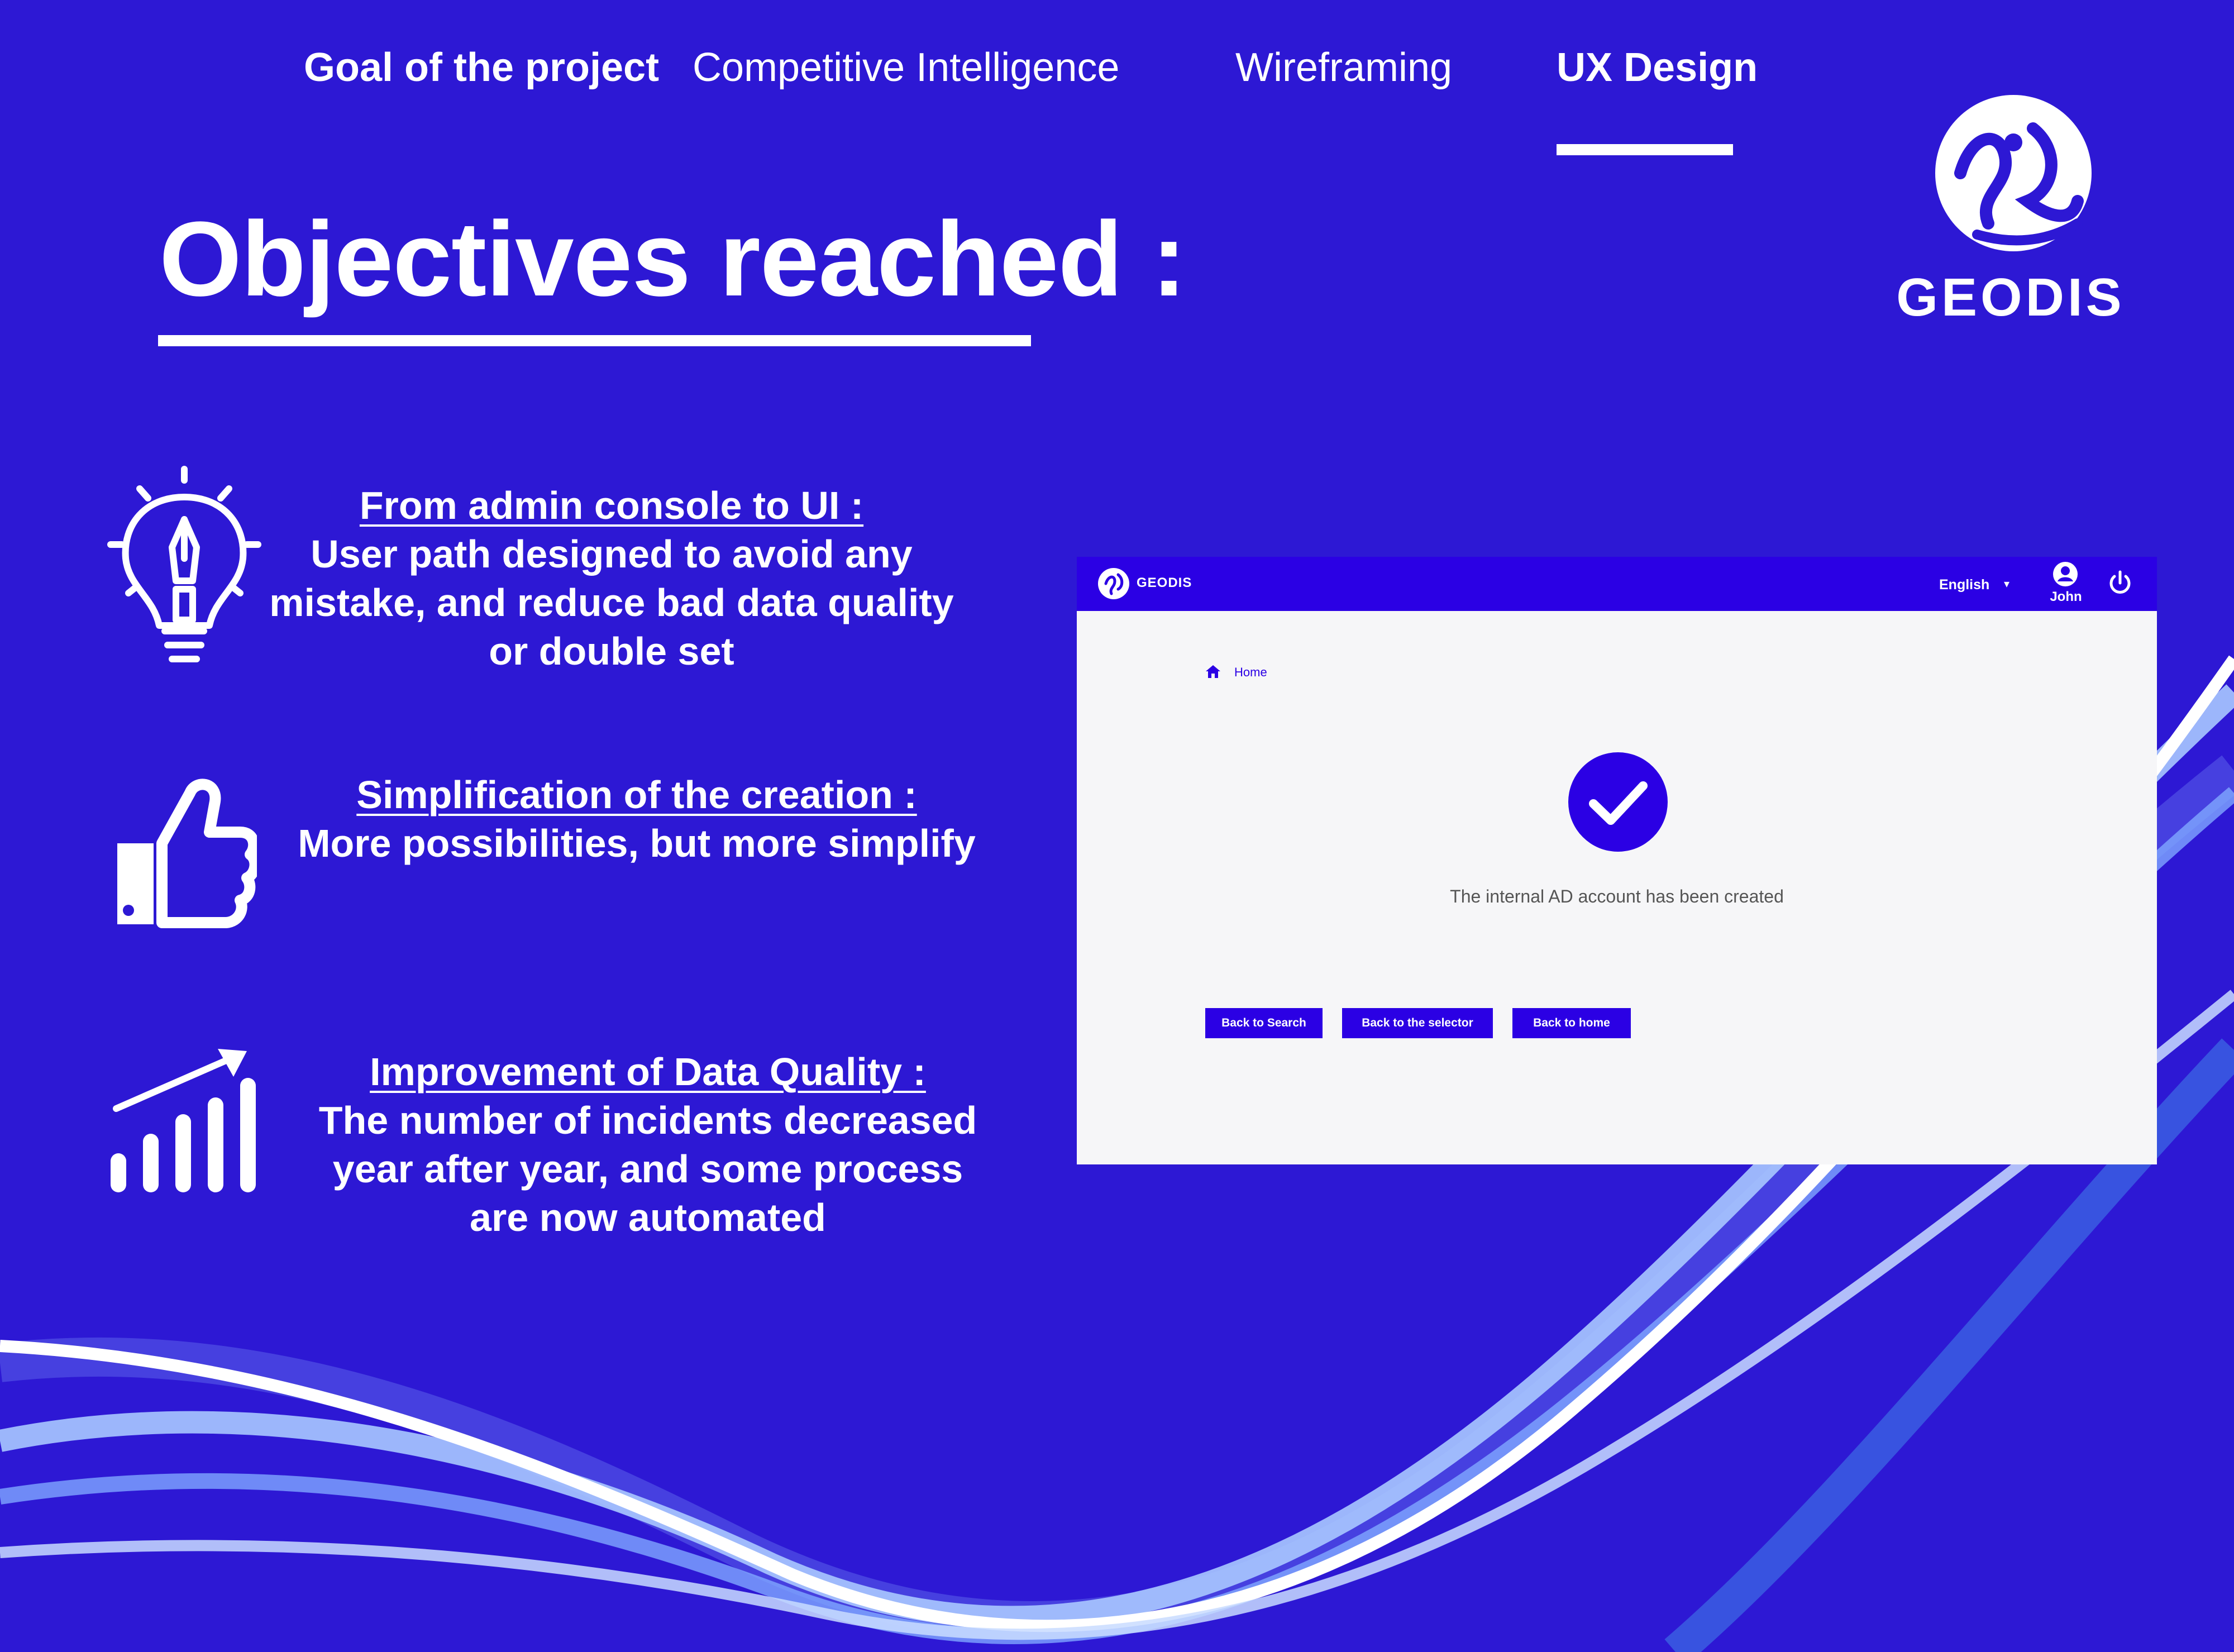 The height and width of the screenshot is (1652, 2234). What do you see at coordinates (1113, 583) in the screenshot?
I see `geodis-logo-icon` at bounding box center [1113, 583].